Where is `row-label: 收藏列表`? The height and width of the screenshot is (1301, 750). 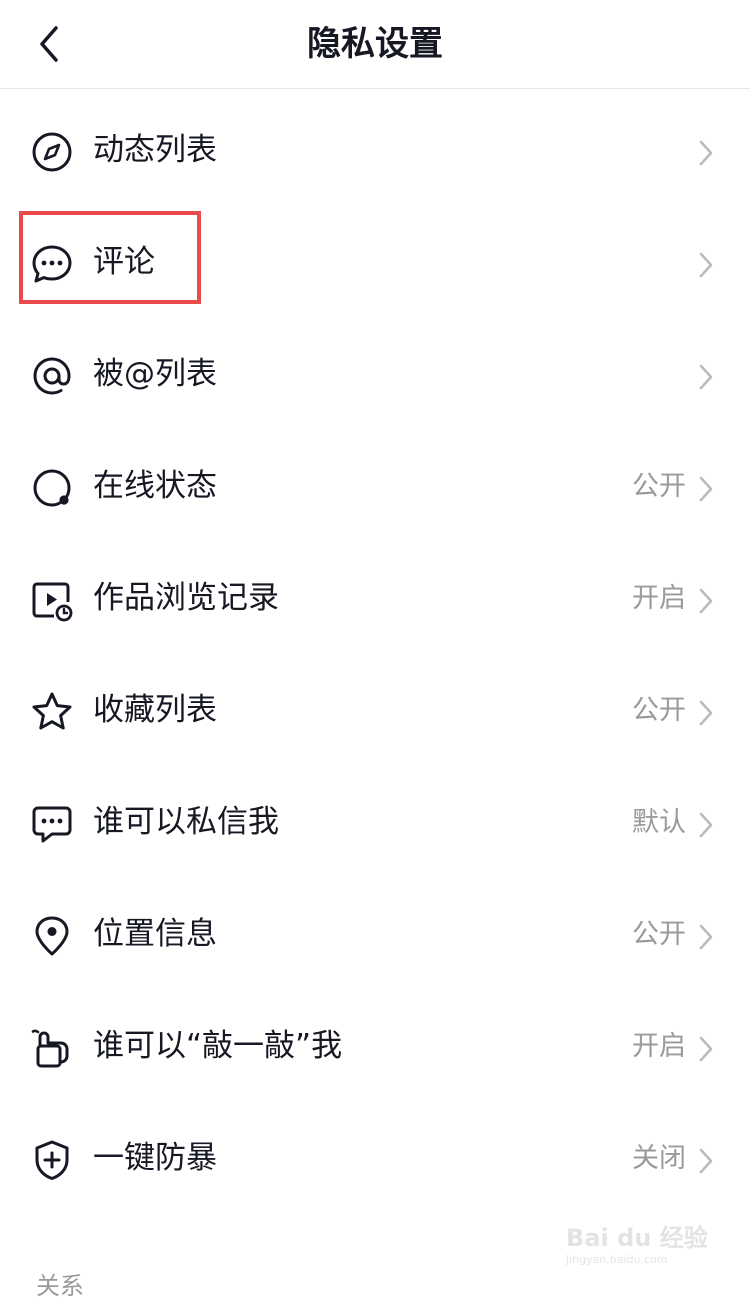 row-label: 收藏列表 is located at coordinates (155, 710).